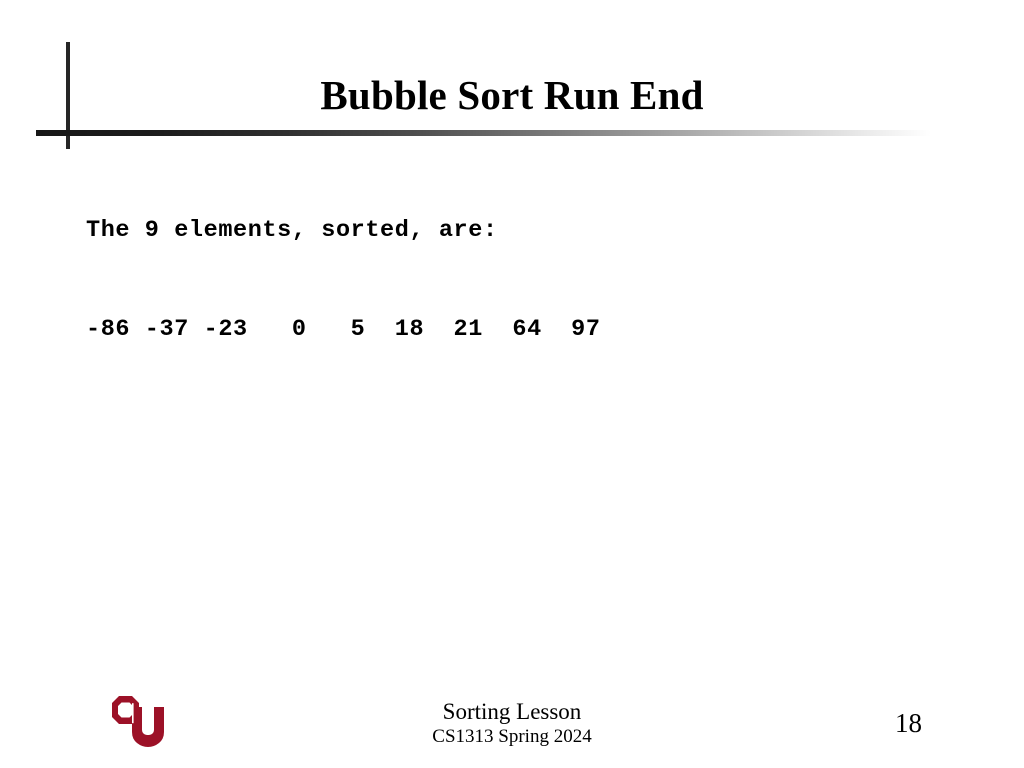  I want to click on footer-course-term: CS1313 Spring 2024, so click(512, 736).